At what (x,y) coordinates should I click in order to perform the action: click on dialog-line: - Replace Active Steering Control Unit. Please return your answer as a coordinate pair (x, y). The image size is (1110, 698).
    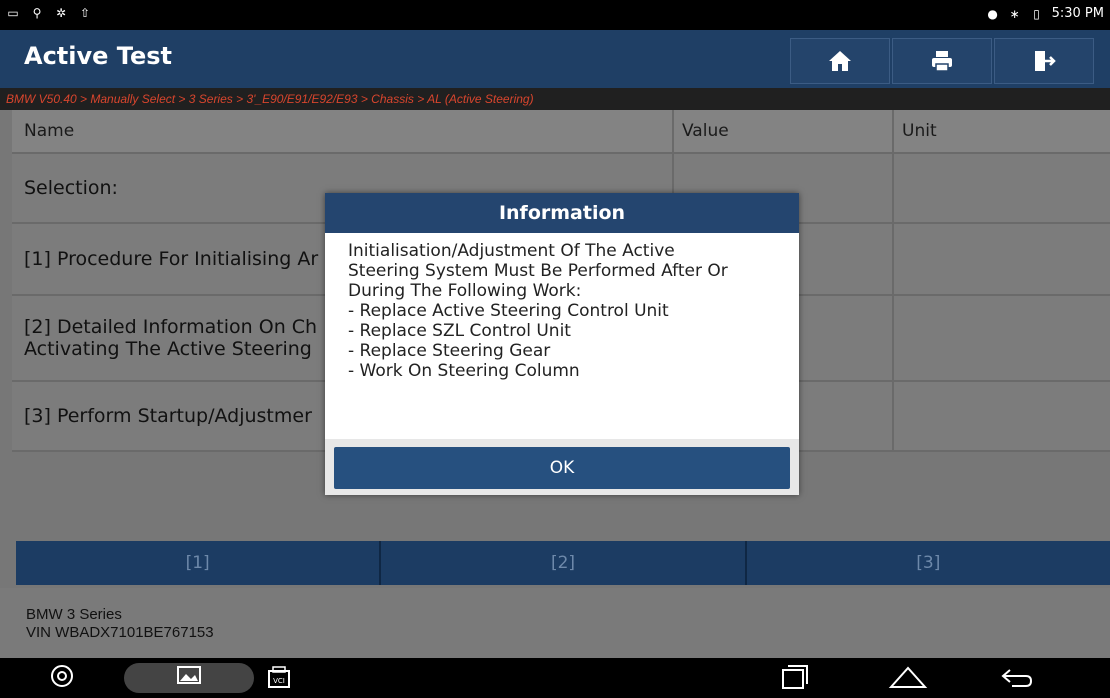
    Looking at the image, I should click on (508, 311).